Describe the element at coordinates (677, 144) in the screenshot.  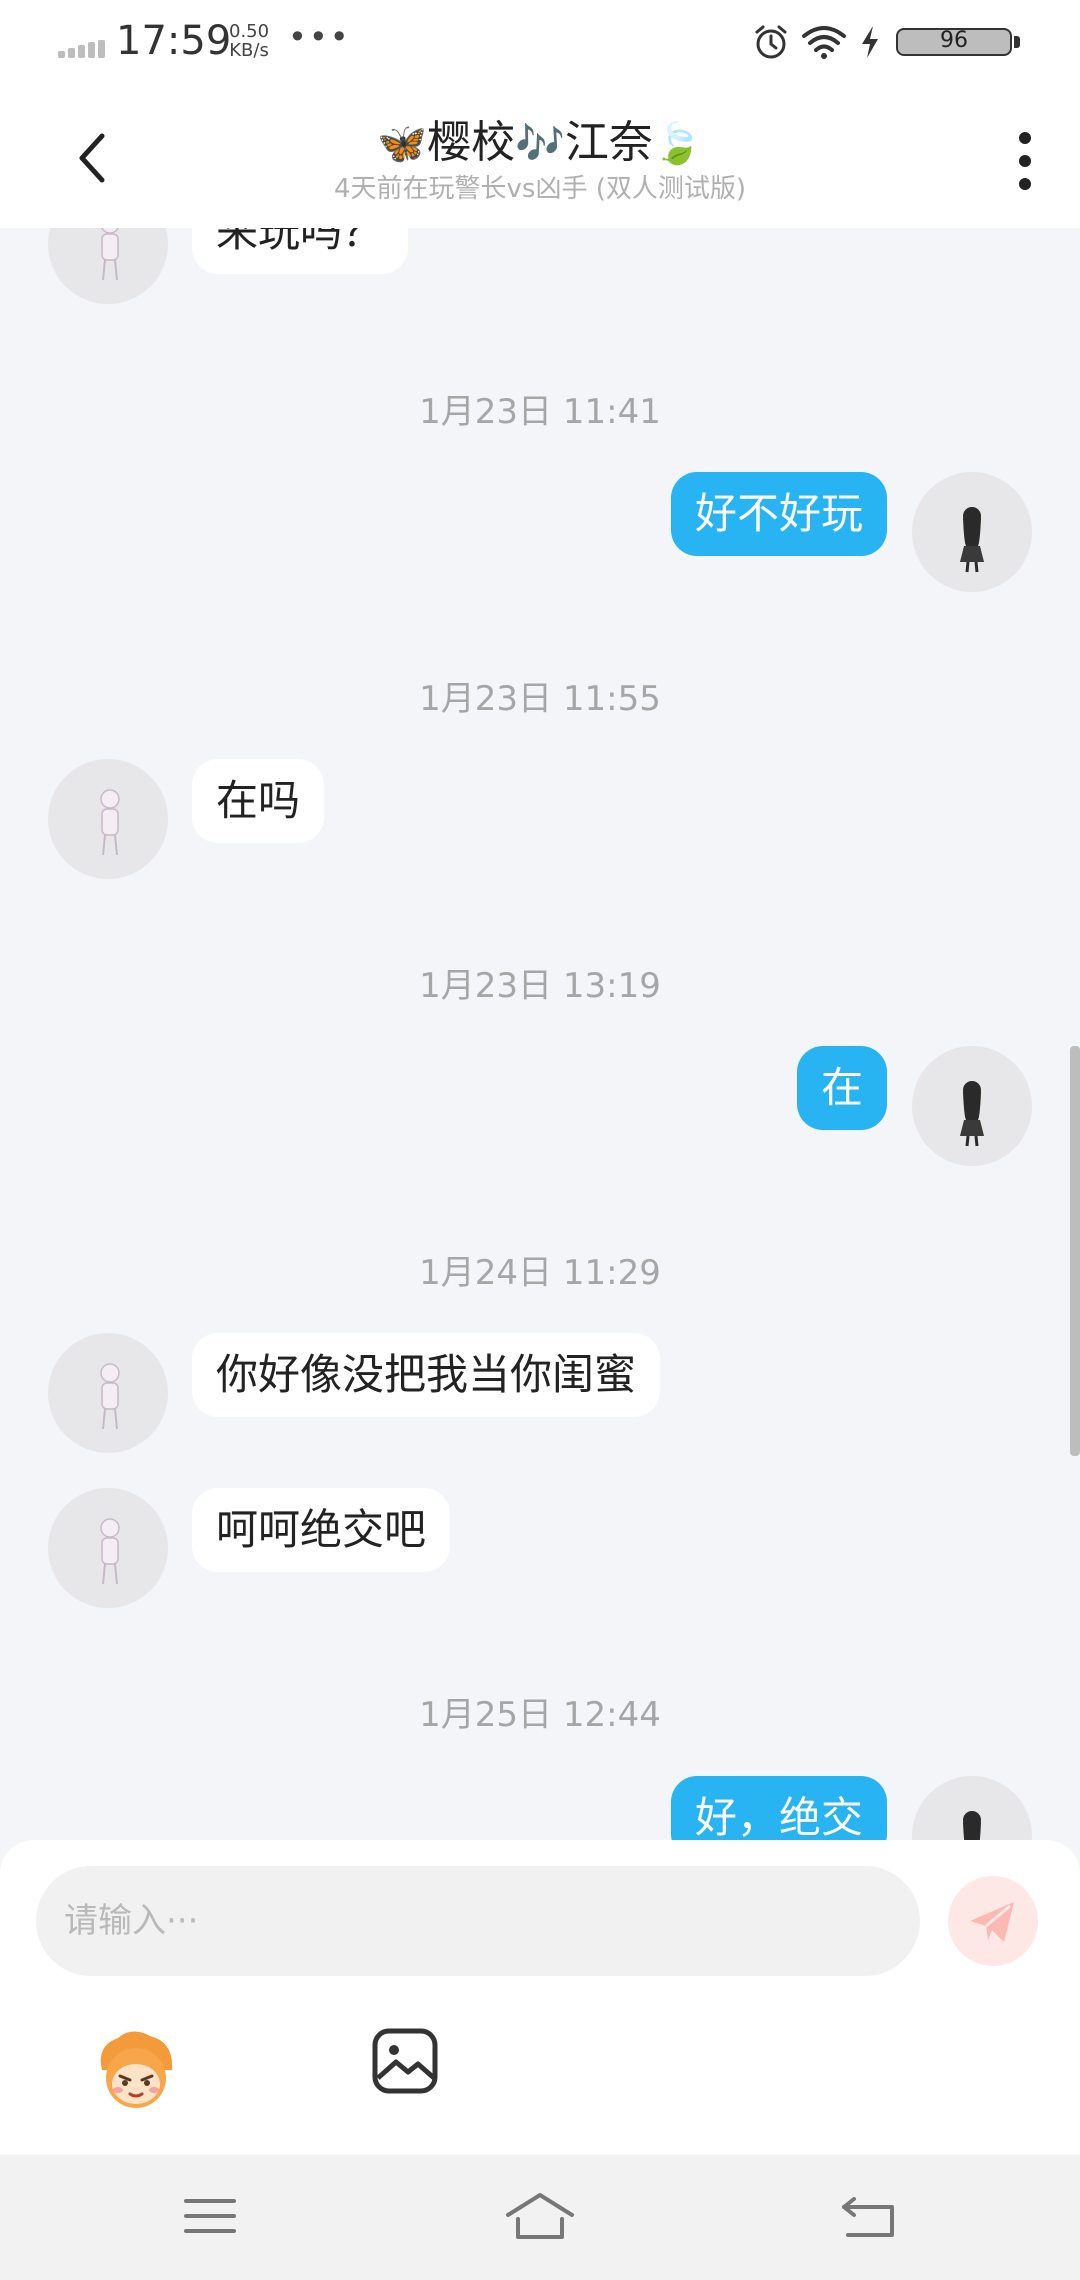
I see `leaf-emoji: 🍃` at that location.